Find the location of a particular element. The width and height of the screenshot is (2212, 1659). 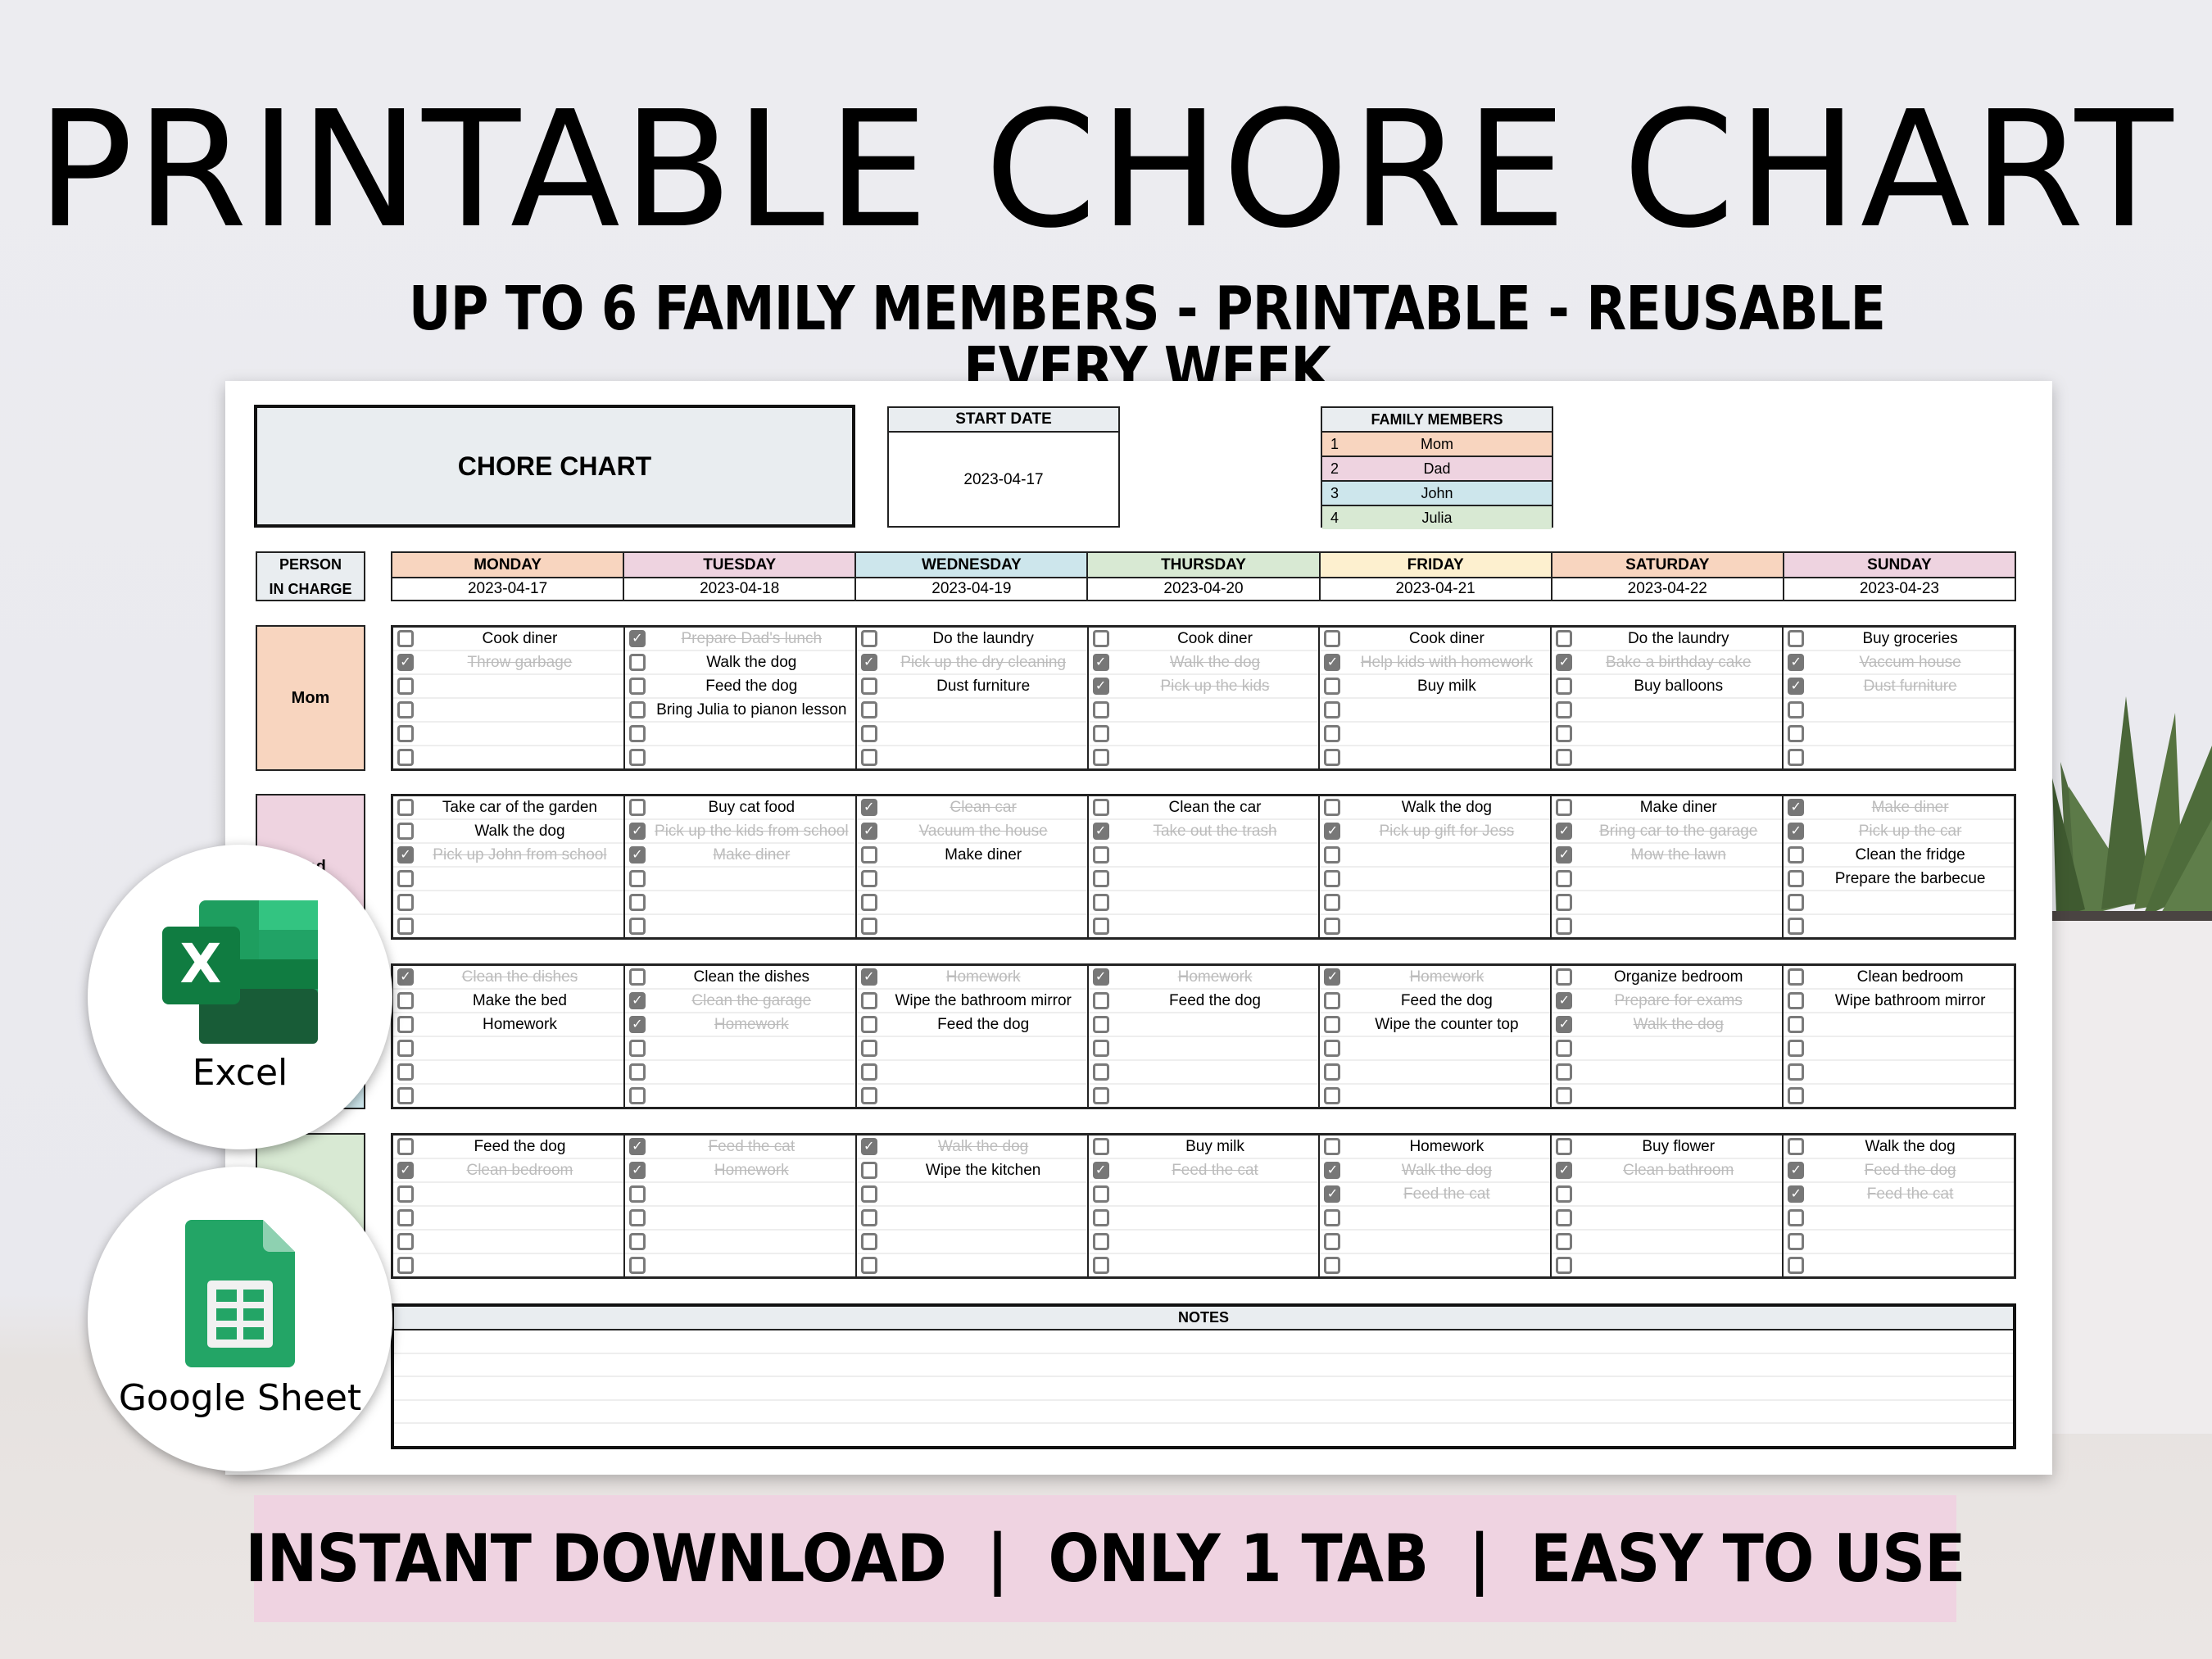

task-text: Wipe the kitchen is located at coordinates (983, 1171).